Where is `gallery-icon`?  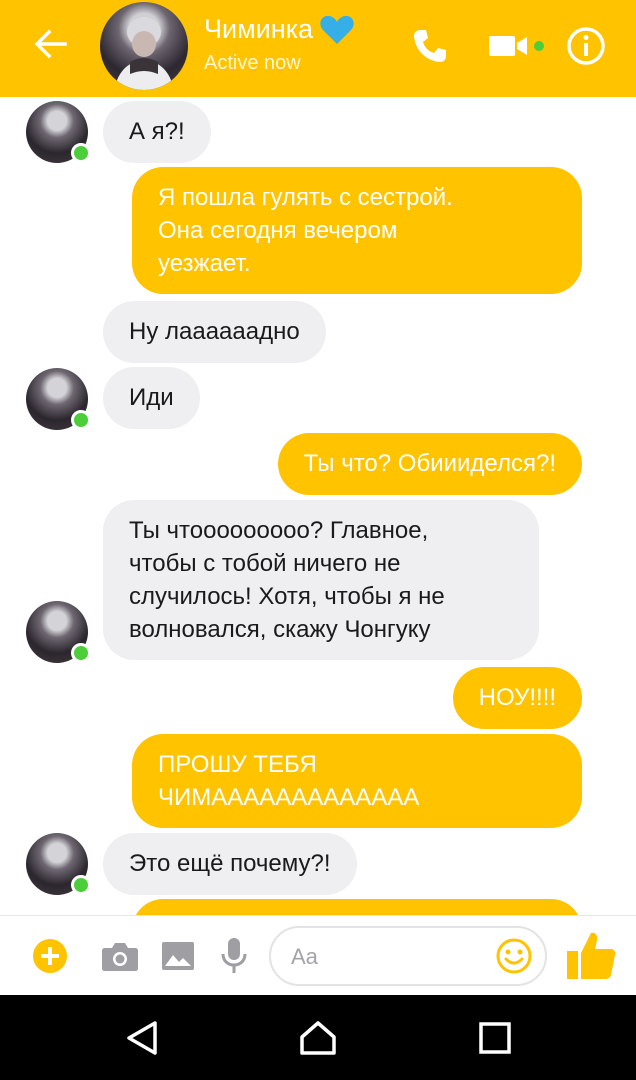 gallery-icon is located at coordinates (178, 956).